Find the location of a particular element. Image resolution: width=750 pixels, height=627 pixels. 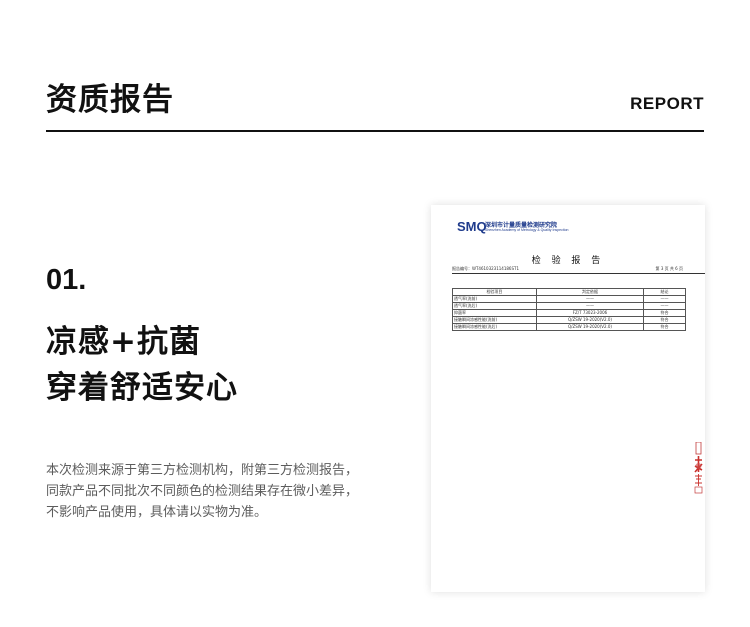

table-row: 抑菌率 FZ/T 73023-2006 符合 is located at coordinates (569, 313).